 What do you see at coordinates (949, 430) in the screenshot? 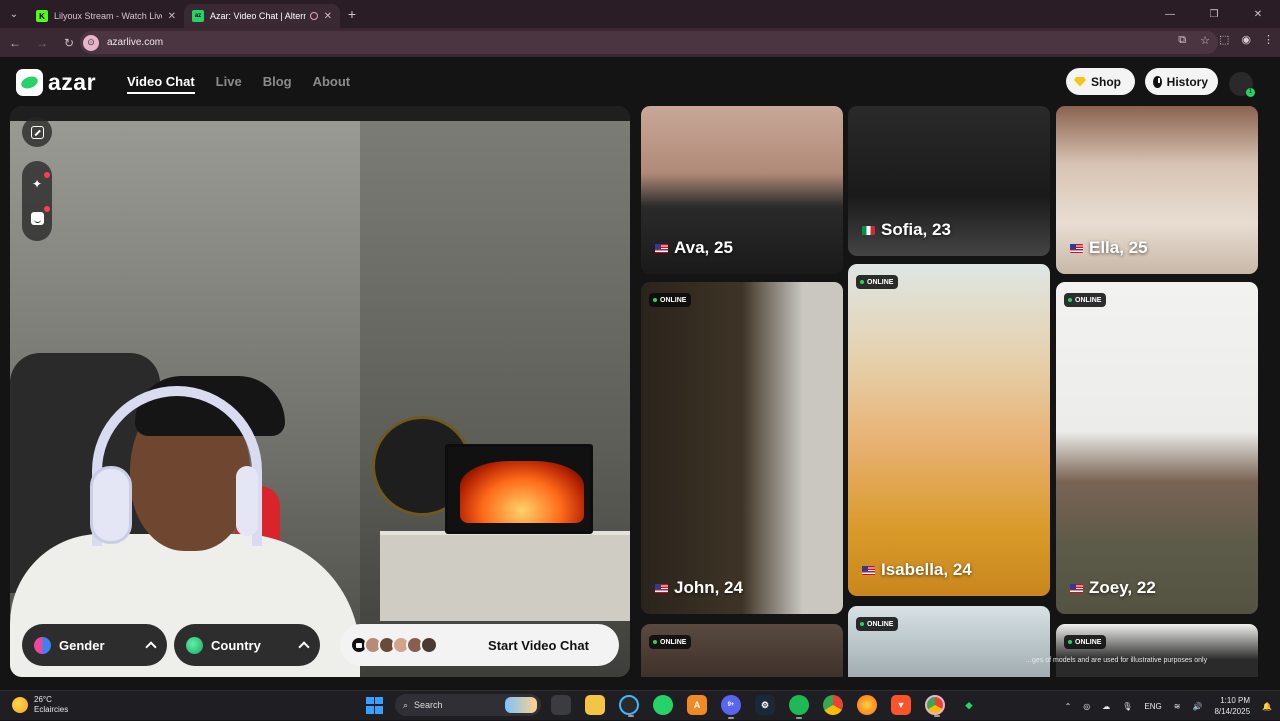
I see `profile-card: ONLINE Isabella, 24` at bounding box center [949, 430].